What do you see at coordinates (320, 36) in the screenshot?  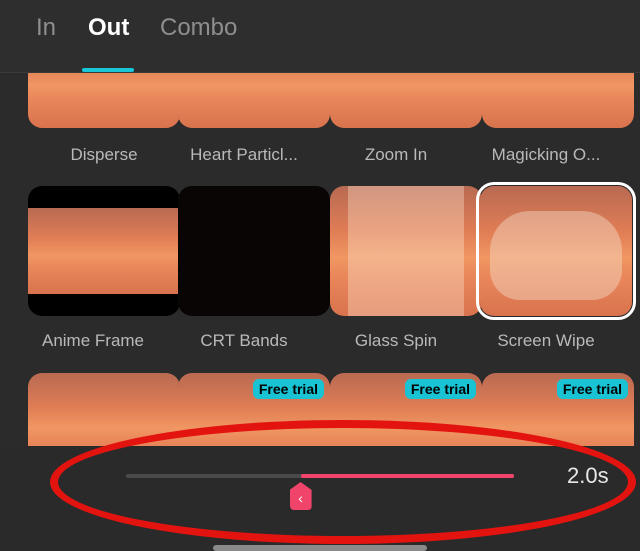 I see `transition-tabs: In Out Combo` at bounding box center [320, 36].